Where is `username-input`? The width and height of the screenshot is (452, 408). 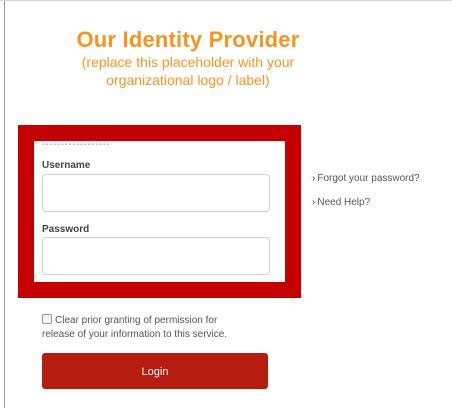 username-input is located at coordinates (156, 193).